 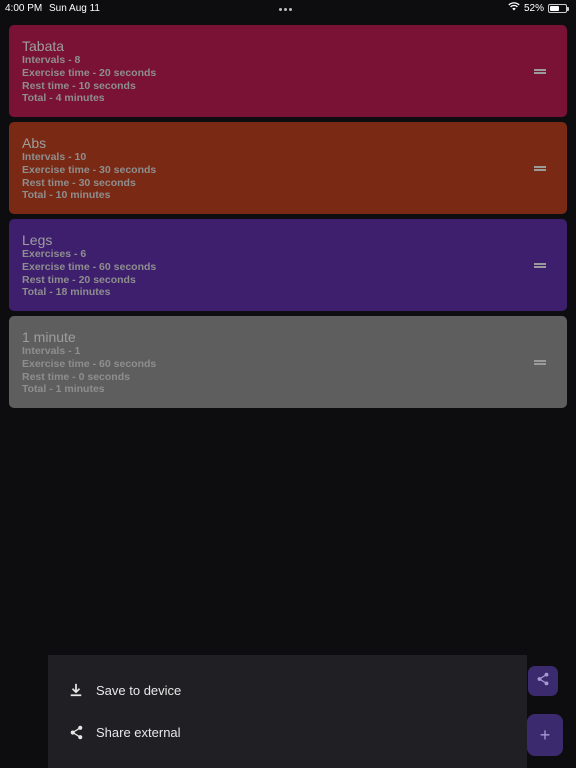 I want to click on workout-detail: Rest time - 30 seconds, so click(x=79, y=182).